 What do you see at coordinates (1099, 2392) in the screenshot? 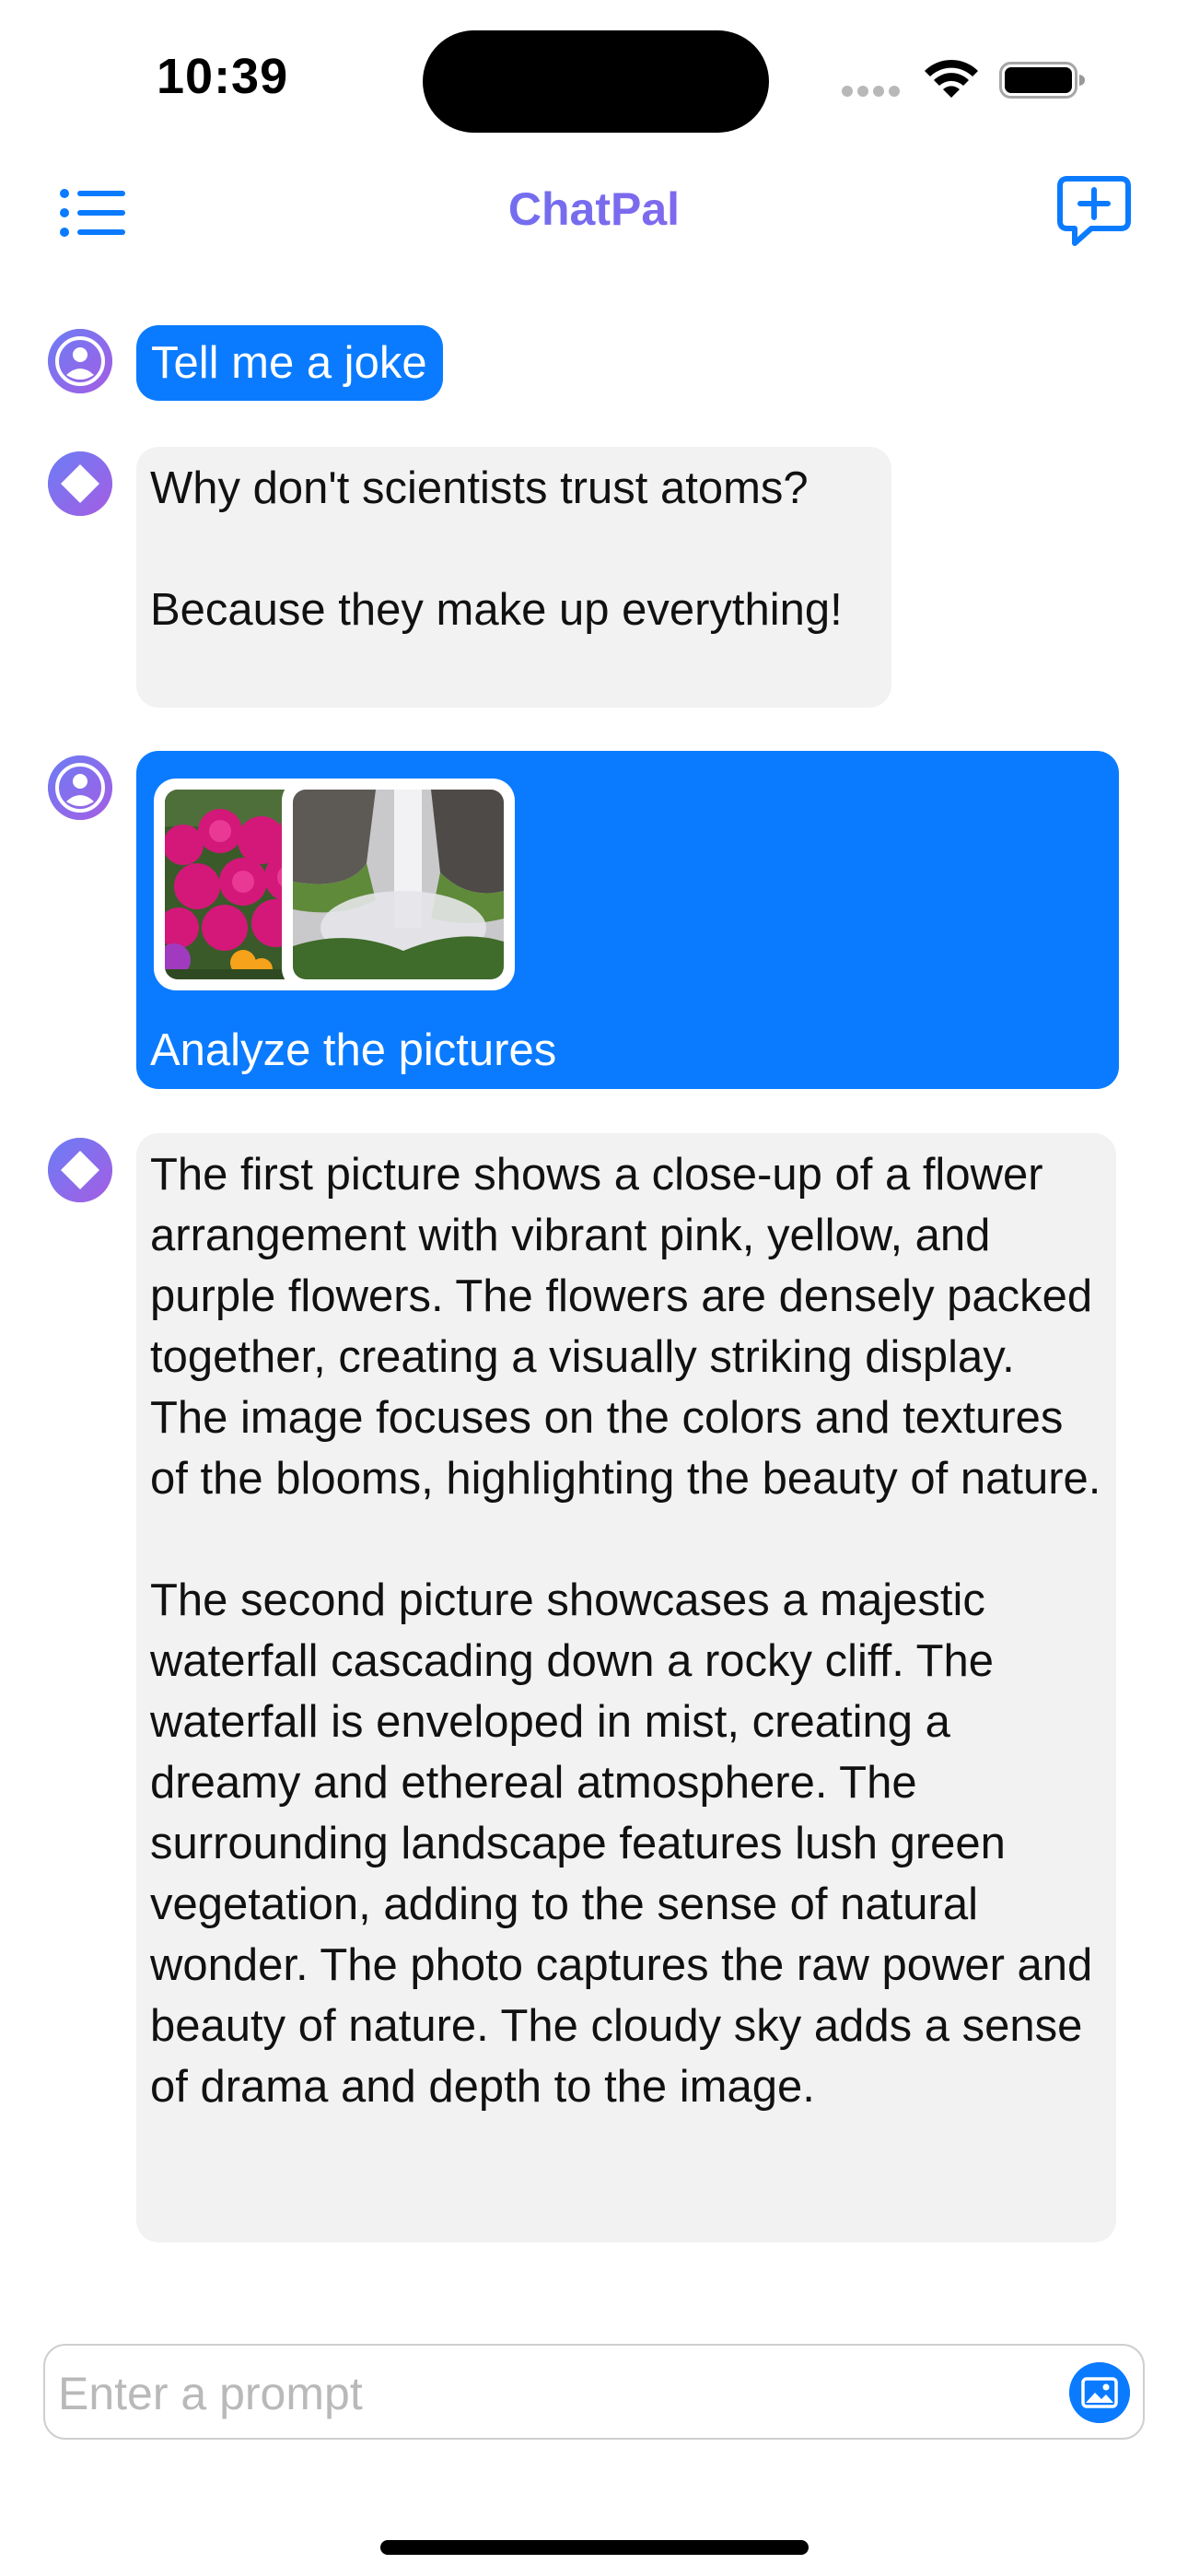
I see `photo-icon` at bounding box center [1099, 2392].